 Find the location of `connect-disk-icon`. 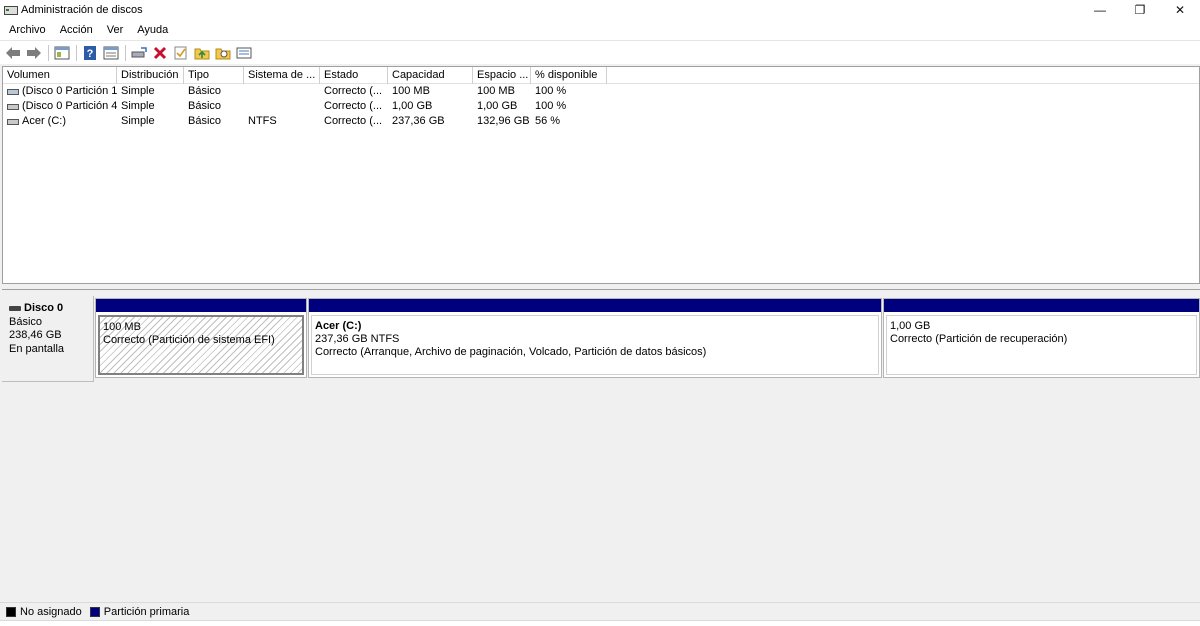

connect-disk-icon is located at coordinates (139, 53).